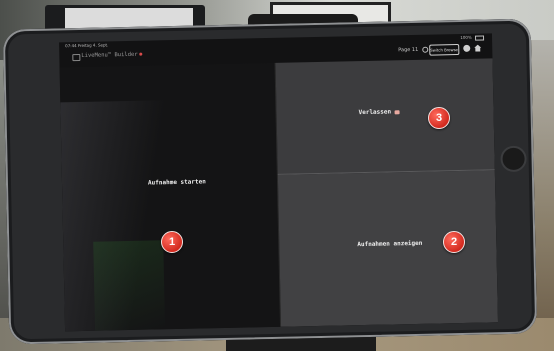  Describe the element at coordinates (513, 159) in the screenshot. I see `home-hardware-button` at that location.